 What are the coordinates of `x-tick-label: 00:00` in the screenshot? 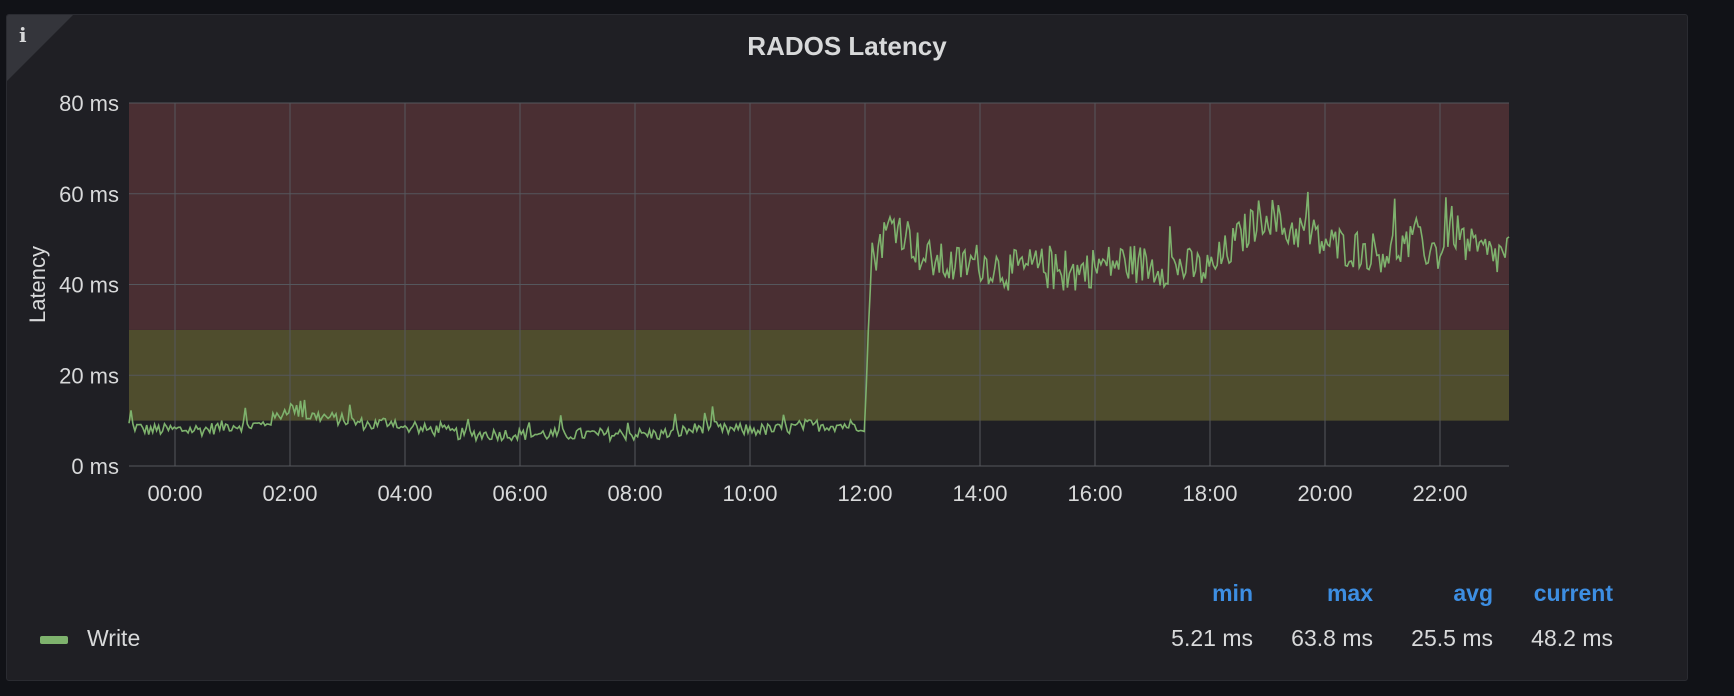 It's located at (174, 493).